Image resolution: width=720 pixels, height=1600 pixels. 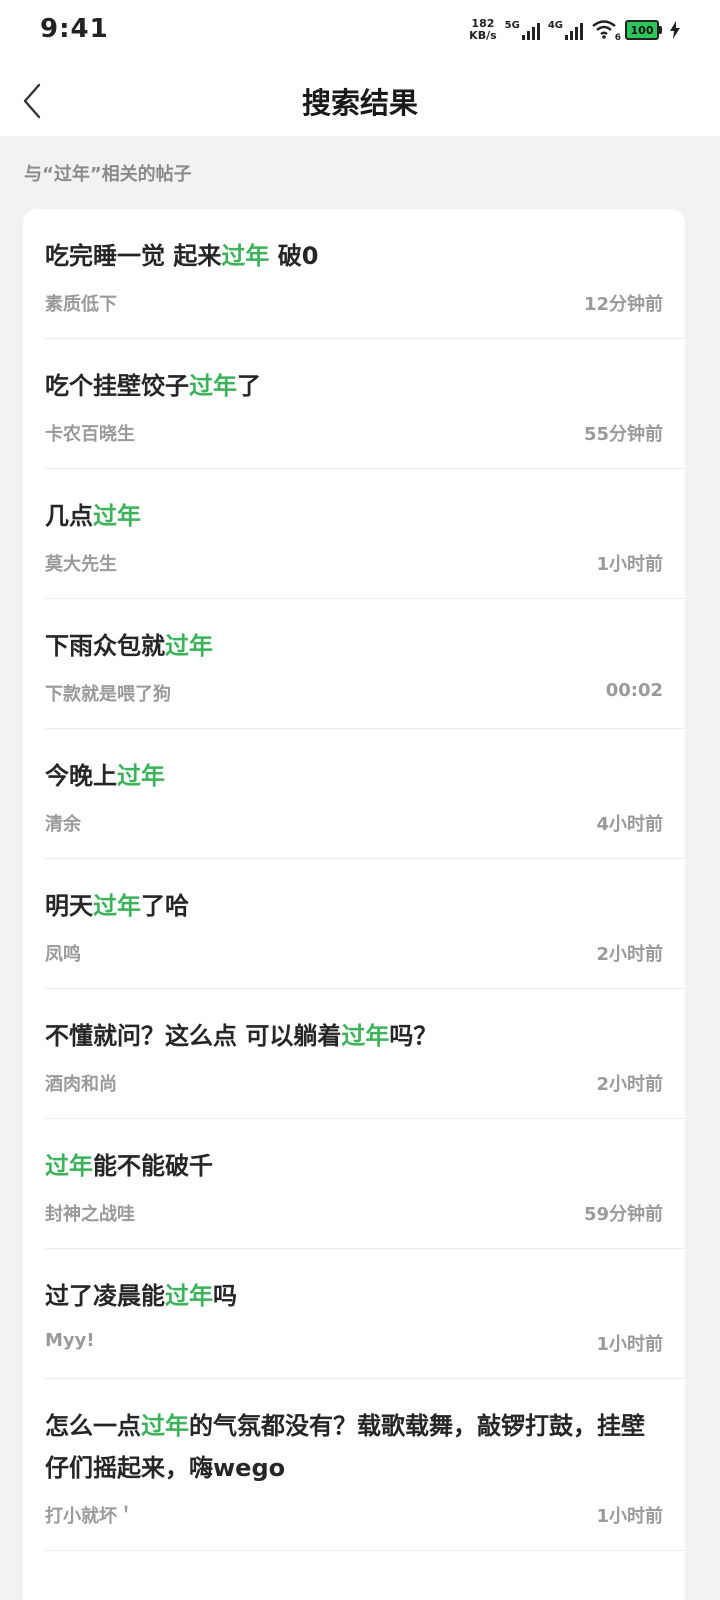 What do you see at coordinates (522, 30) in the screenshot?
I see `signal-icon: 5G` at bounding box center [522, 30].